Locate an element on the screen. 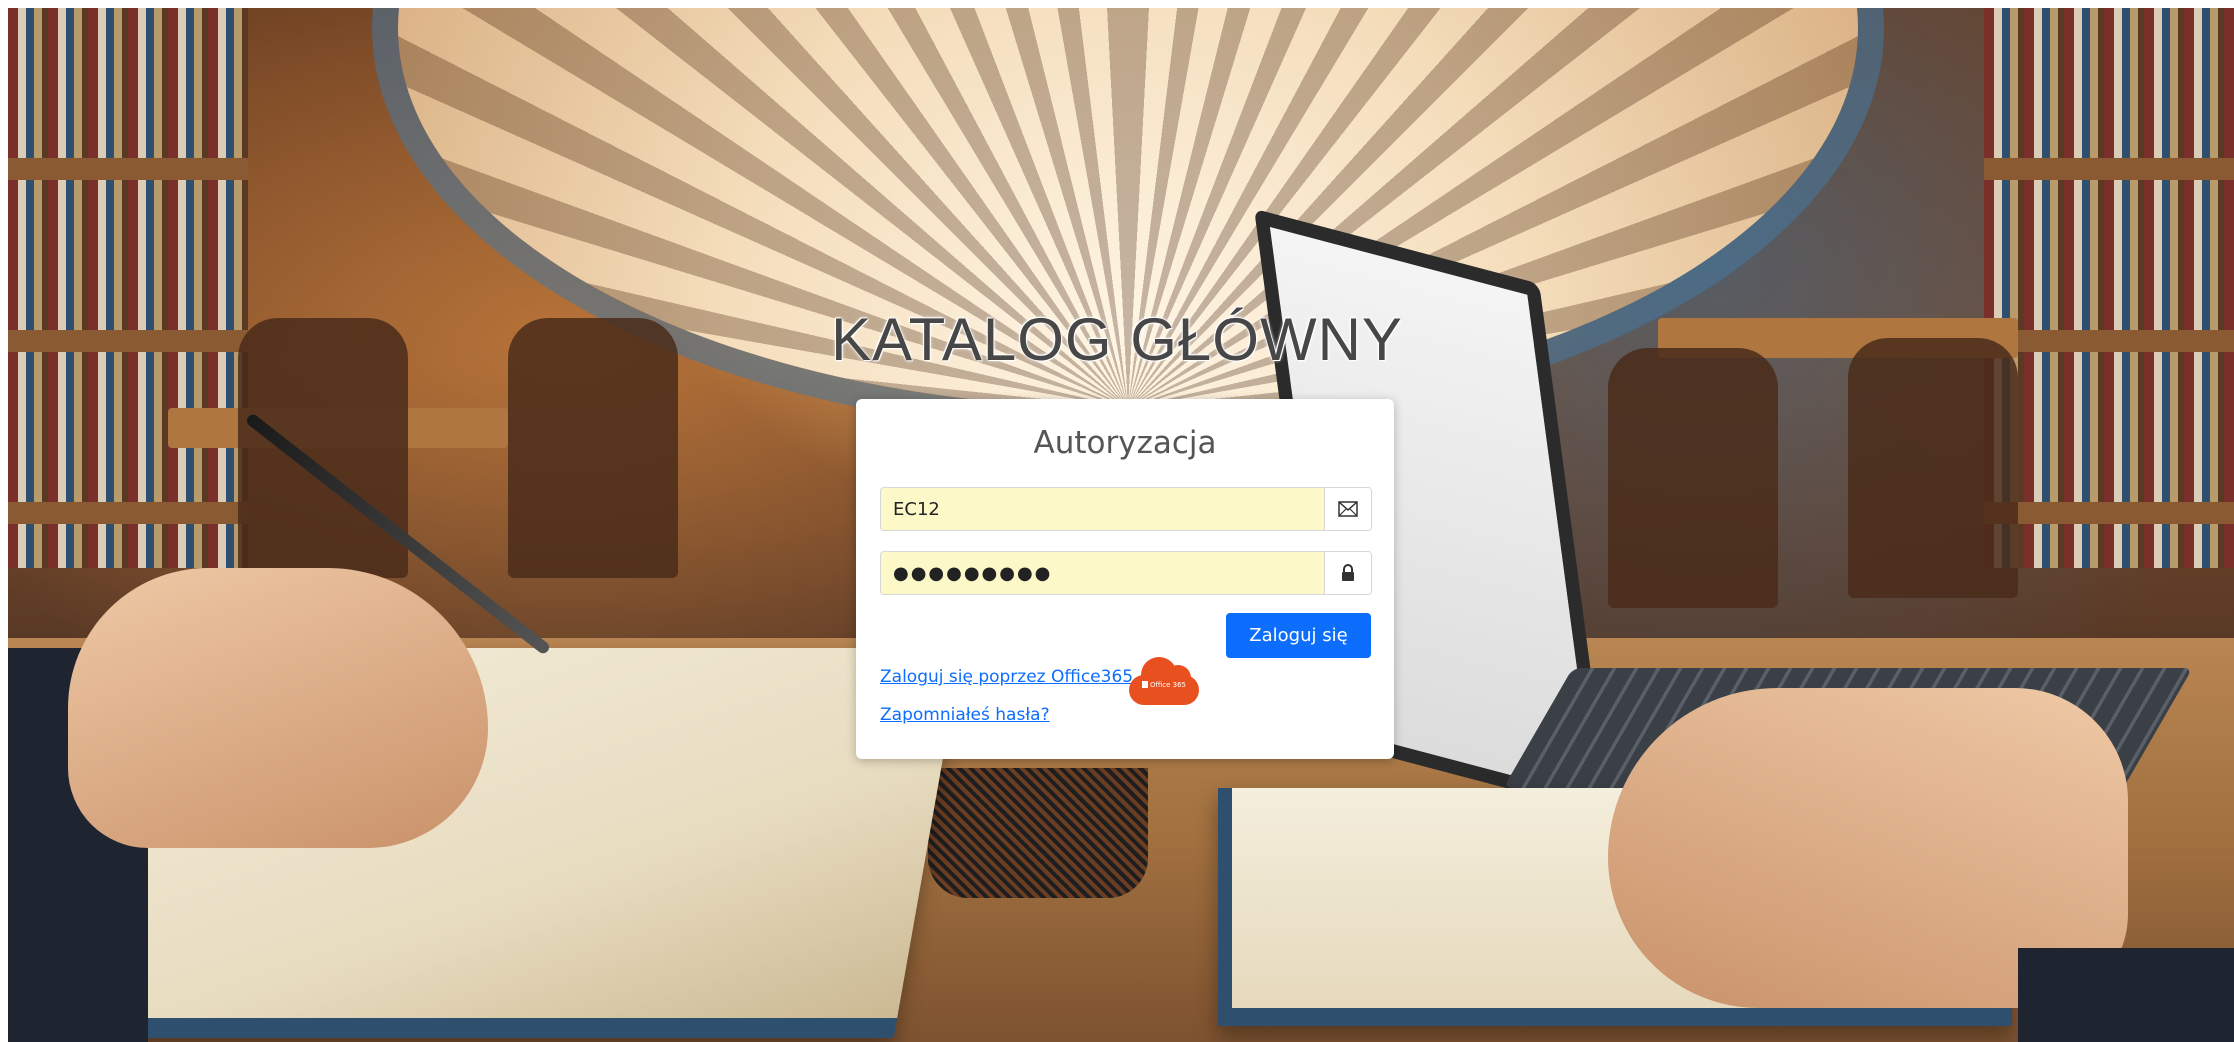  lock-icon is located at coordinates (1347, 573).